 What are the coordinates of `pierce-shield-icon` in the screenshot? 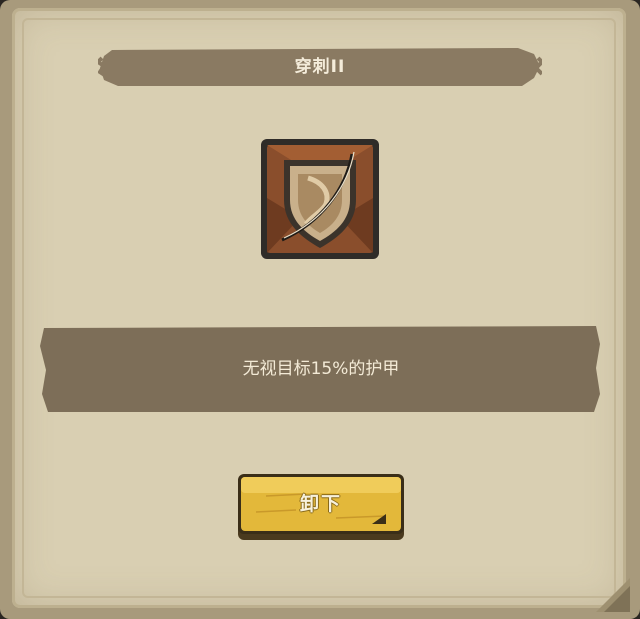 It's located at (320, 199).